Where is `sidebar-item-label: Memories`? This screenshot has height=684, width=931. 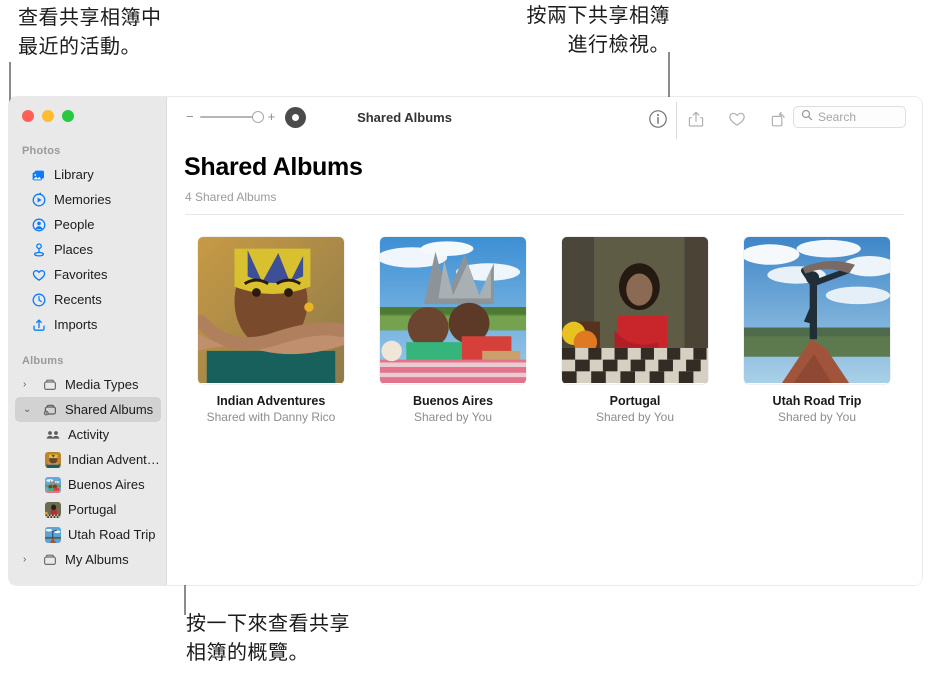 sidebar-item-label: Memories is located at coordinates (83, 199).